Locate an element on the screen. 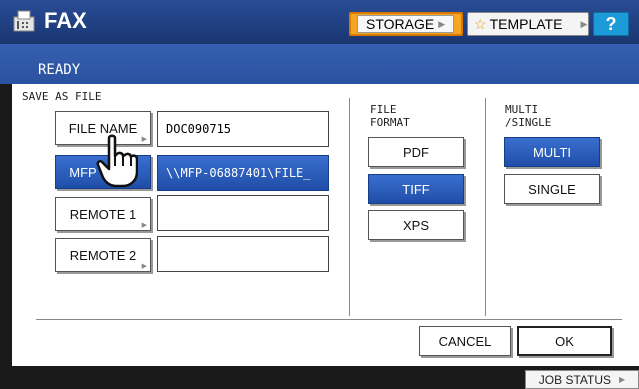 The image size is (639, 389). remote-1-field is located at coordinates (243, 213).